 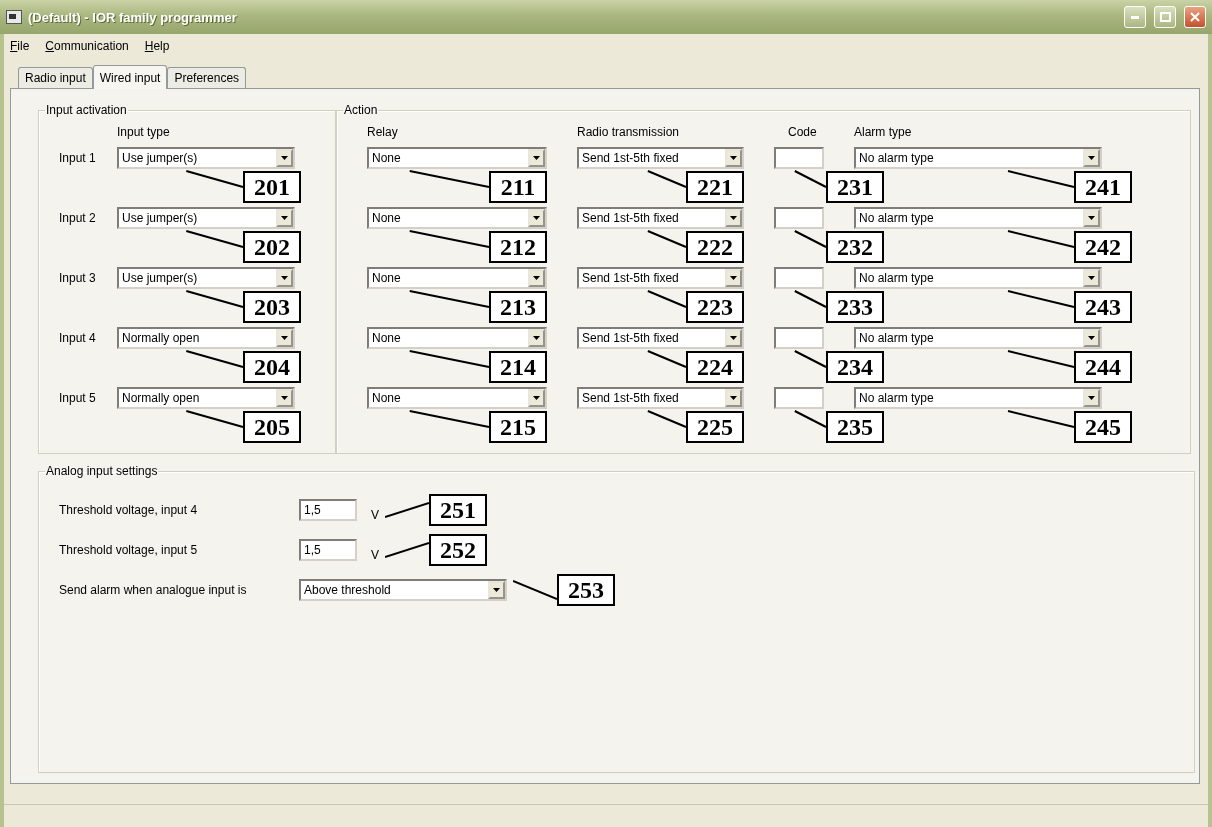 I want to click on callout-label: 241, so click(x=1103, y=187).